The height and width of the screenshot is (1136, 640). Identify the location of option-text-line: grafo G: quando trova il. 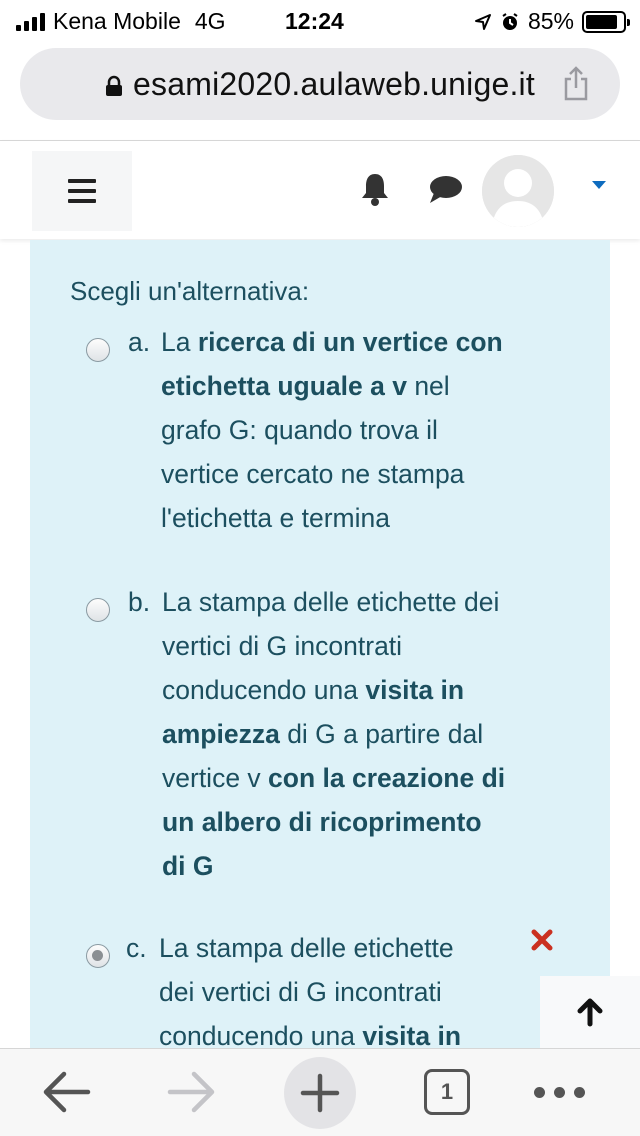
(332, 430).